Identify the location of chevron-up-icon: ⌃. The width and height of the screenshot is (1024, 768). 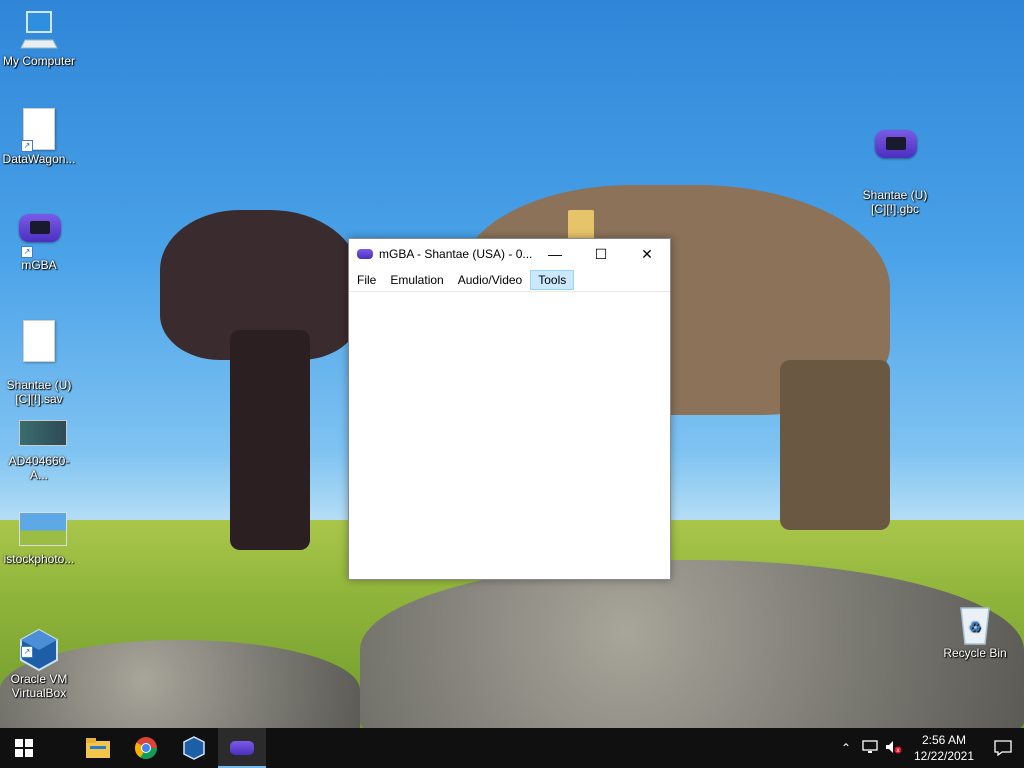
(846, 748).